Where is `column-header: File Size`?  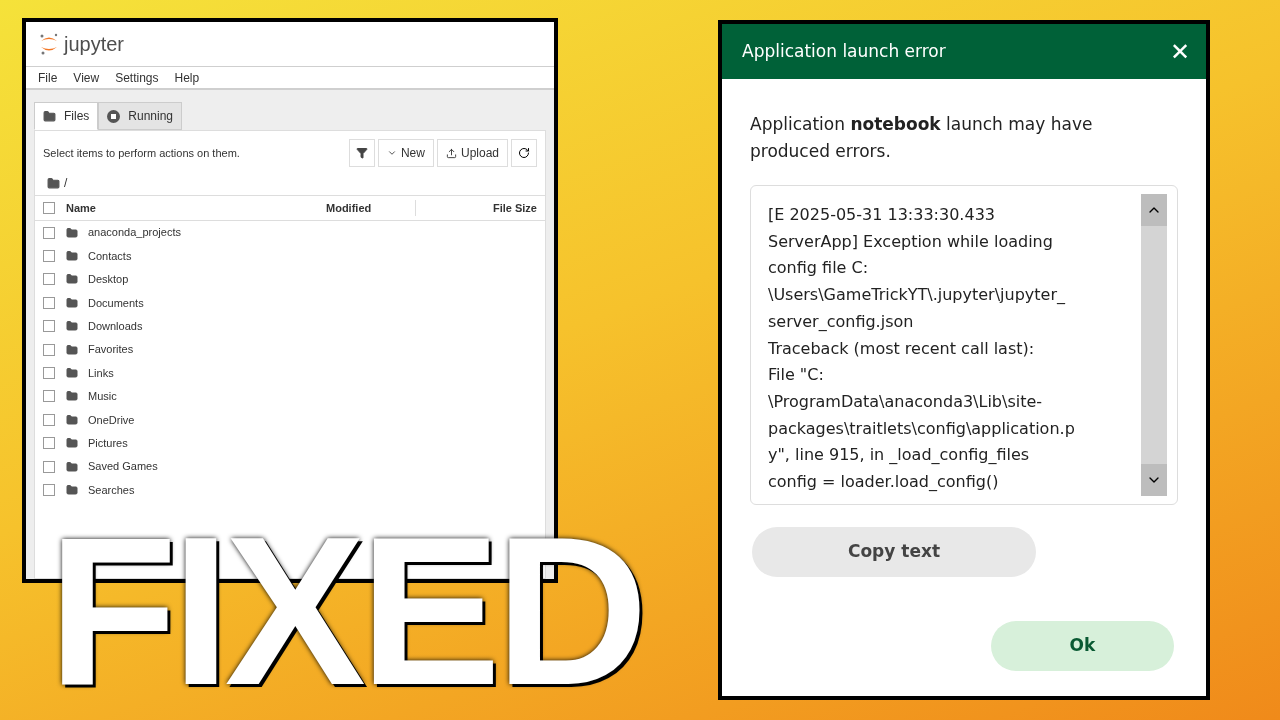 column-header: File Size is located at coordinates (476, 208).